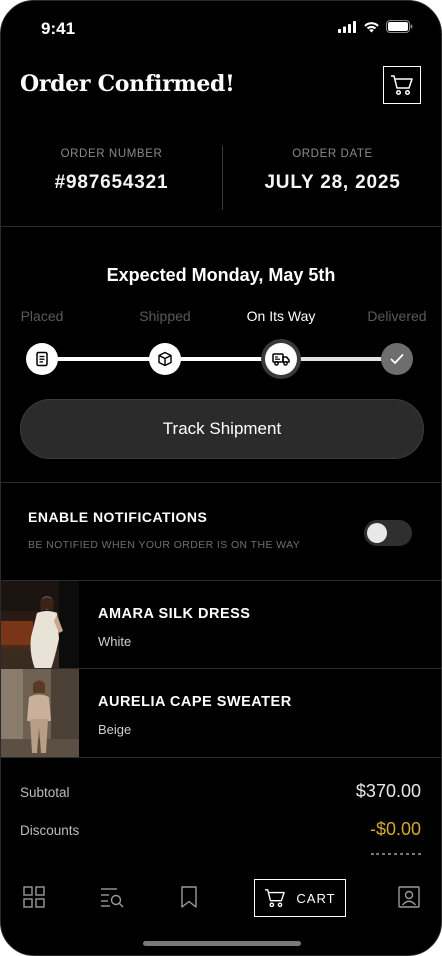  What do you see at coordinates (42, 316) in the screenshot?
I see `step-label-placed: Placed` at bounding box center [42, 316].